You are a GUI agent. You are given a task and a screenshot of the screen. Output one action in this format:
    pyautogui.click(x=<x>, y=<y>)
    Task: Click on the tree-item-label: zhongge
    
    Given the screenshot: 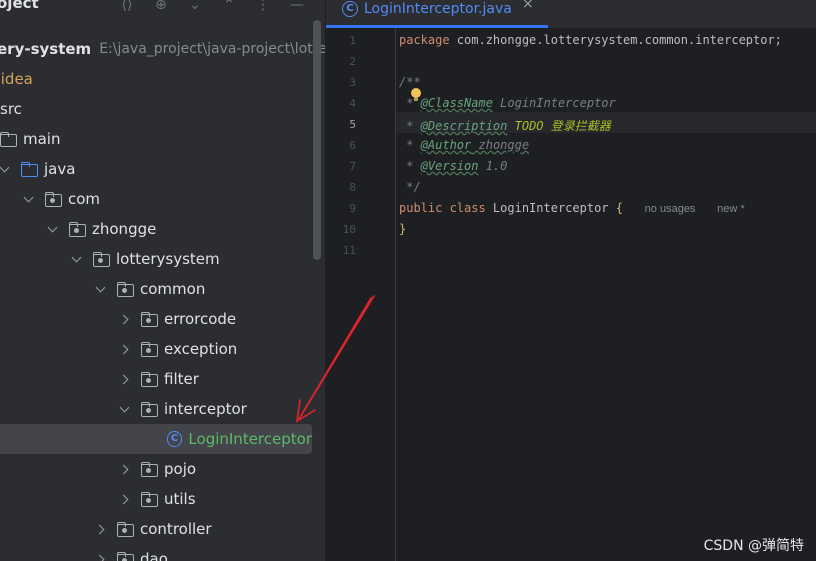 What is the action you would take?
    pyautogui.click(x=124, y=229)
    